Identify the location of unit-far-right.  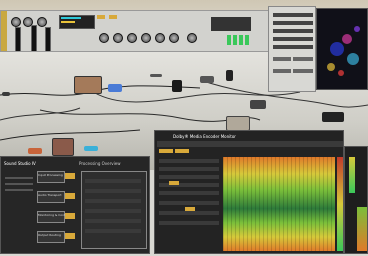
(333, 117).